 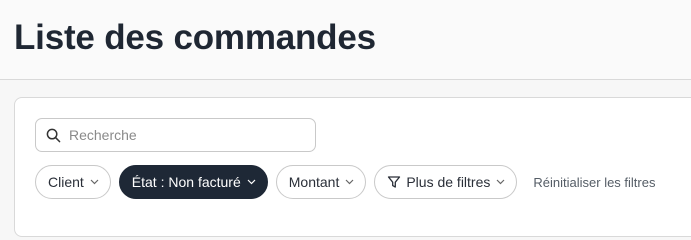 What do you see at coordinates (314, 182) in the screenshot?
I see `amount-filter-label: Montant` at bounding box center [314, 182].